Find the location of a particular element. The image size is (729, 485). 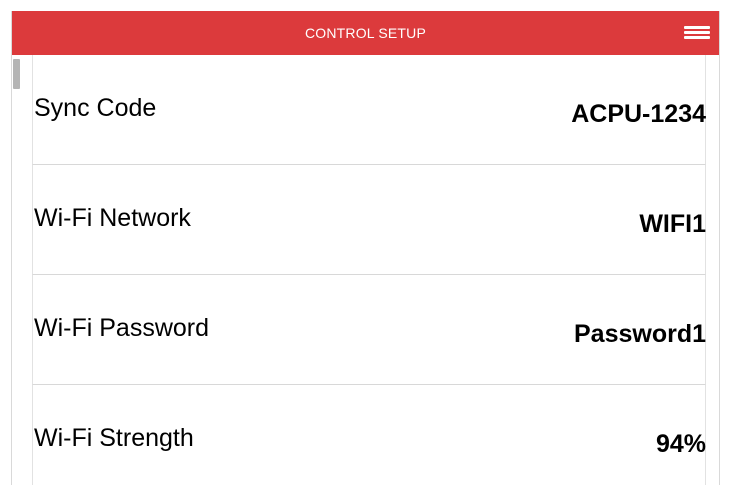

setting-value: Password1 is located at coordinates (639, 334).